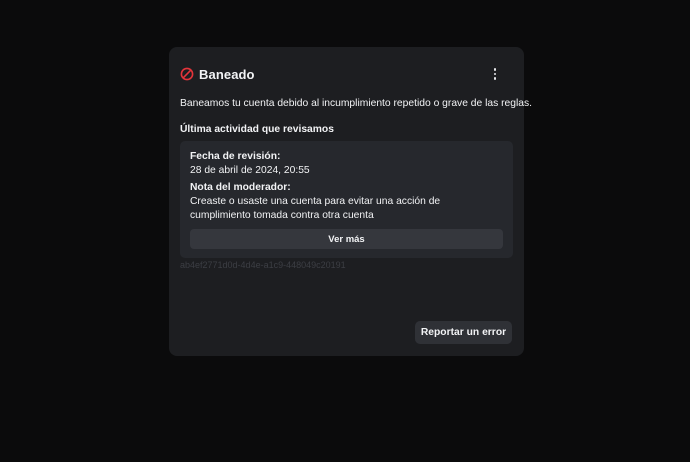  I want to click on more-options-button, so click(495, 74).